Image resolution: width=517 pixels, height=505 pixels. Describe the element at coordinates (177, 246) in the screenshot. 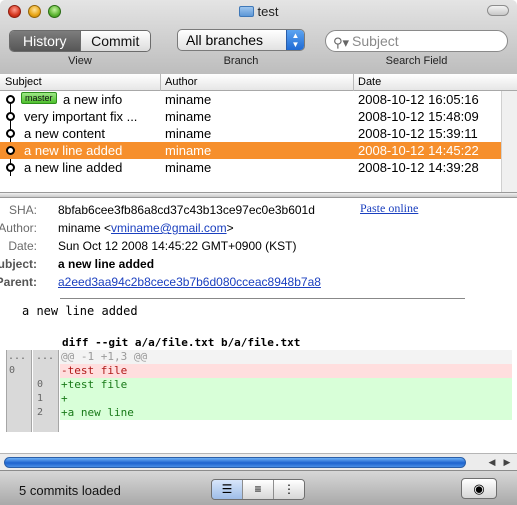

I see `date-value: Sun Oct 12 2008 14:45:22 GMT+0900 (KST)` at that location.